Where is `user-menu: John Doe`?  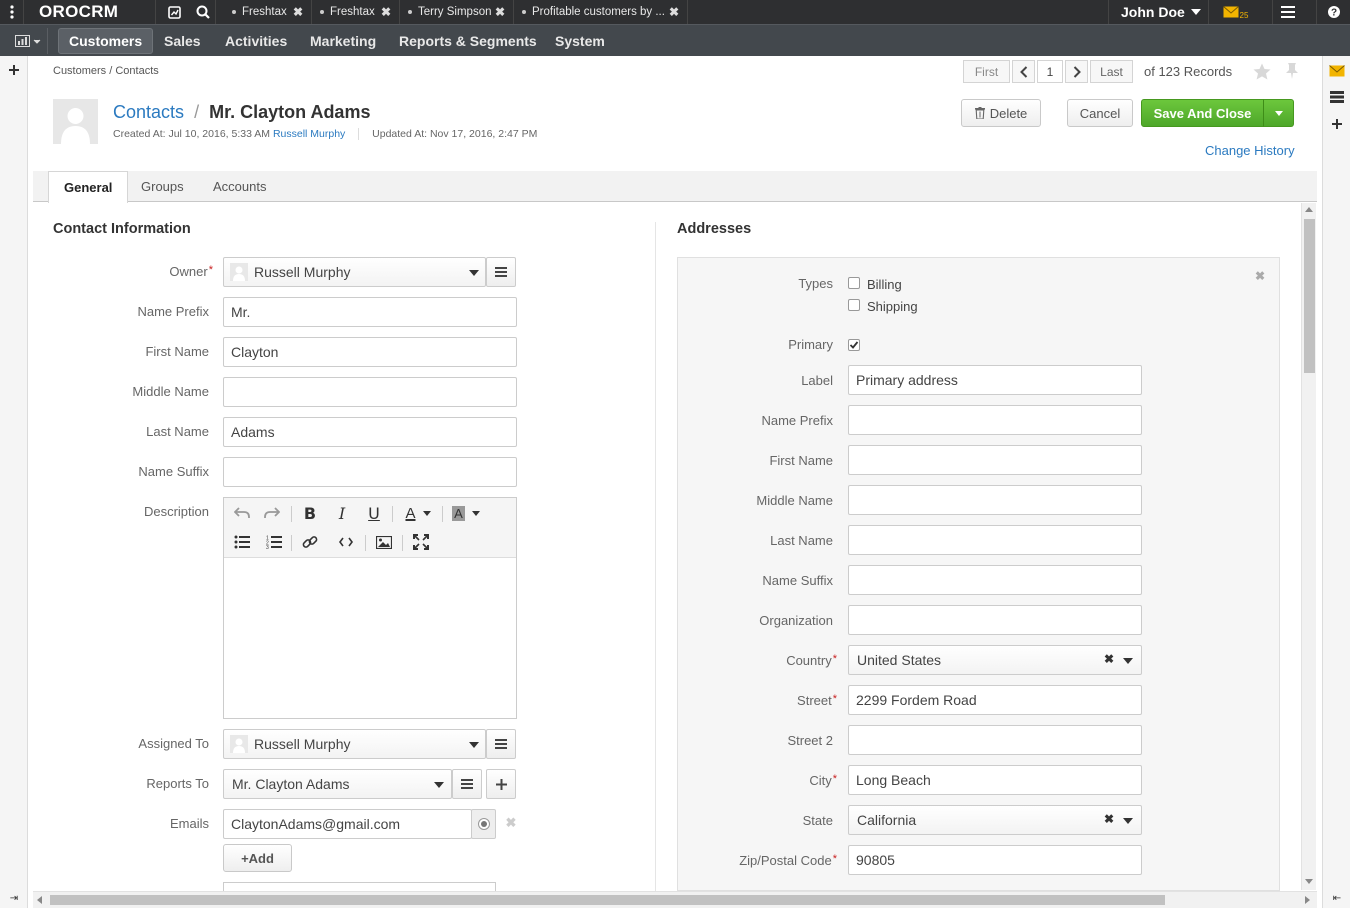 user-menu: John Doe is located at coordinates (1158, 12).